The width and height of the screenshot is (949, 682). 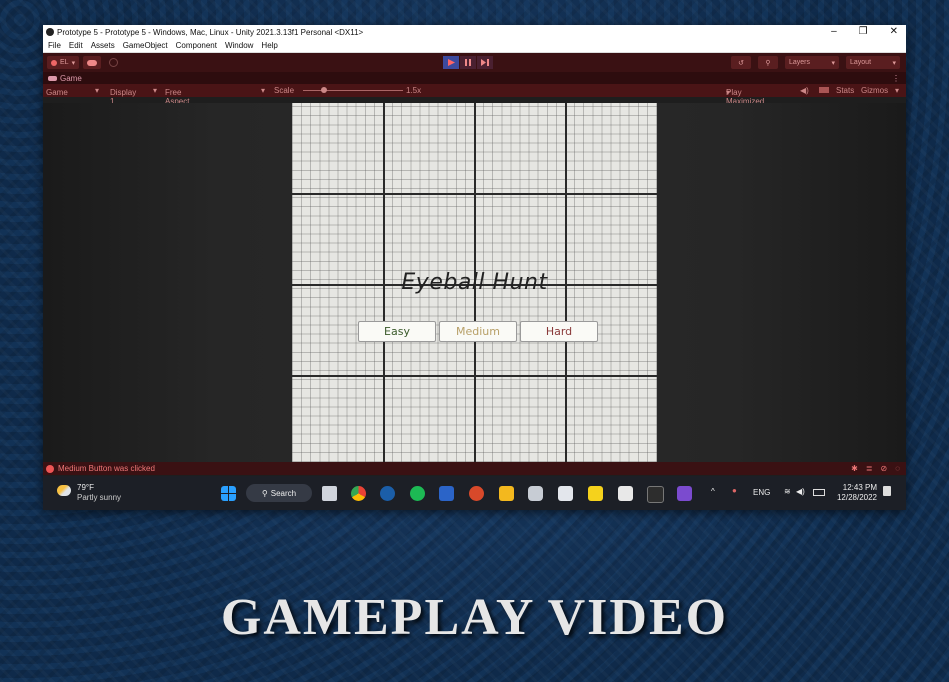 I want to click on sticky-notes-icon, so click(x=595, y=493).